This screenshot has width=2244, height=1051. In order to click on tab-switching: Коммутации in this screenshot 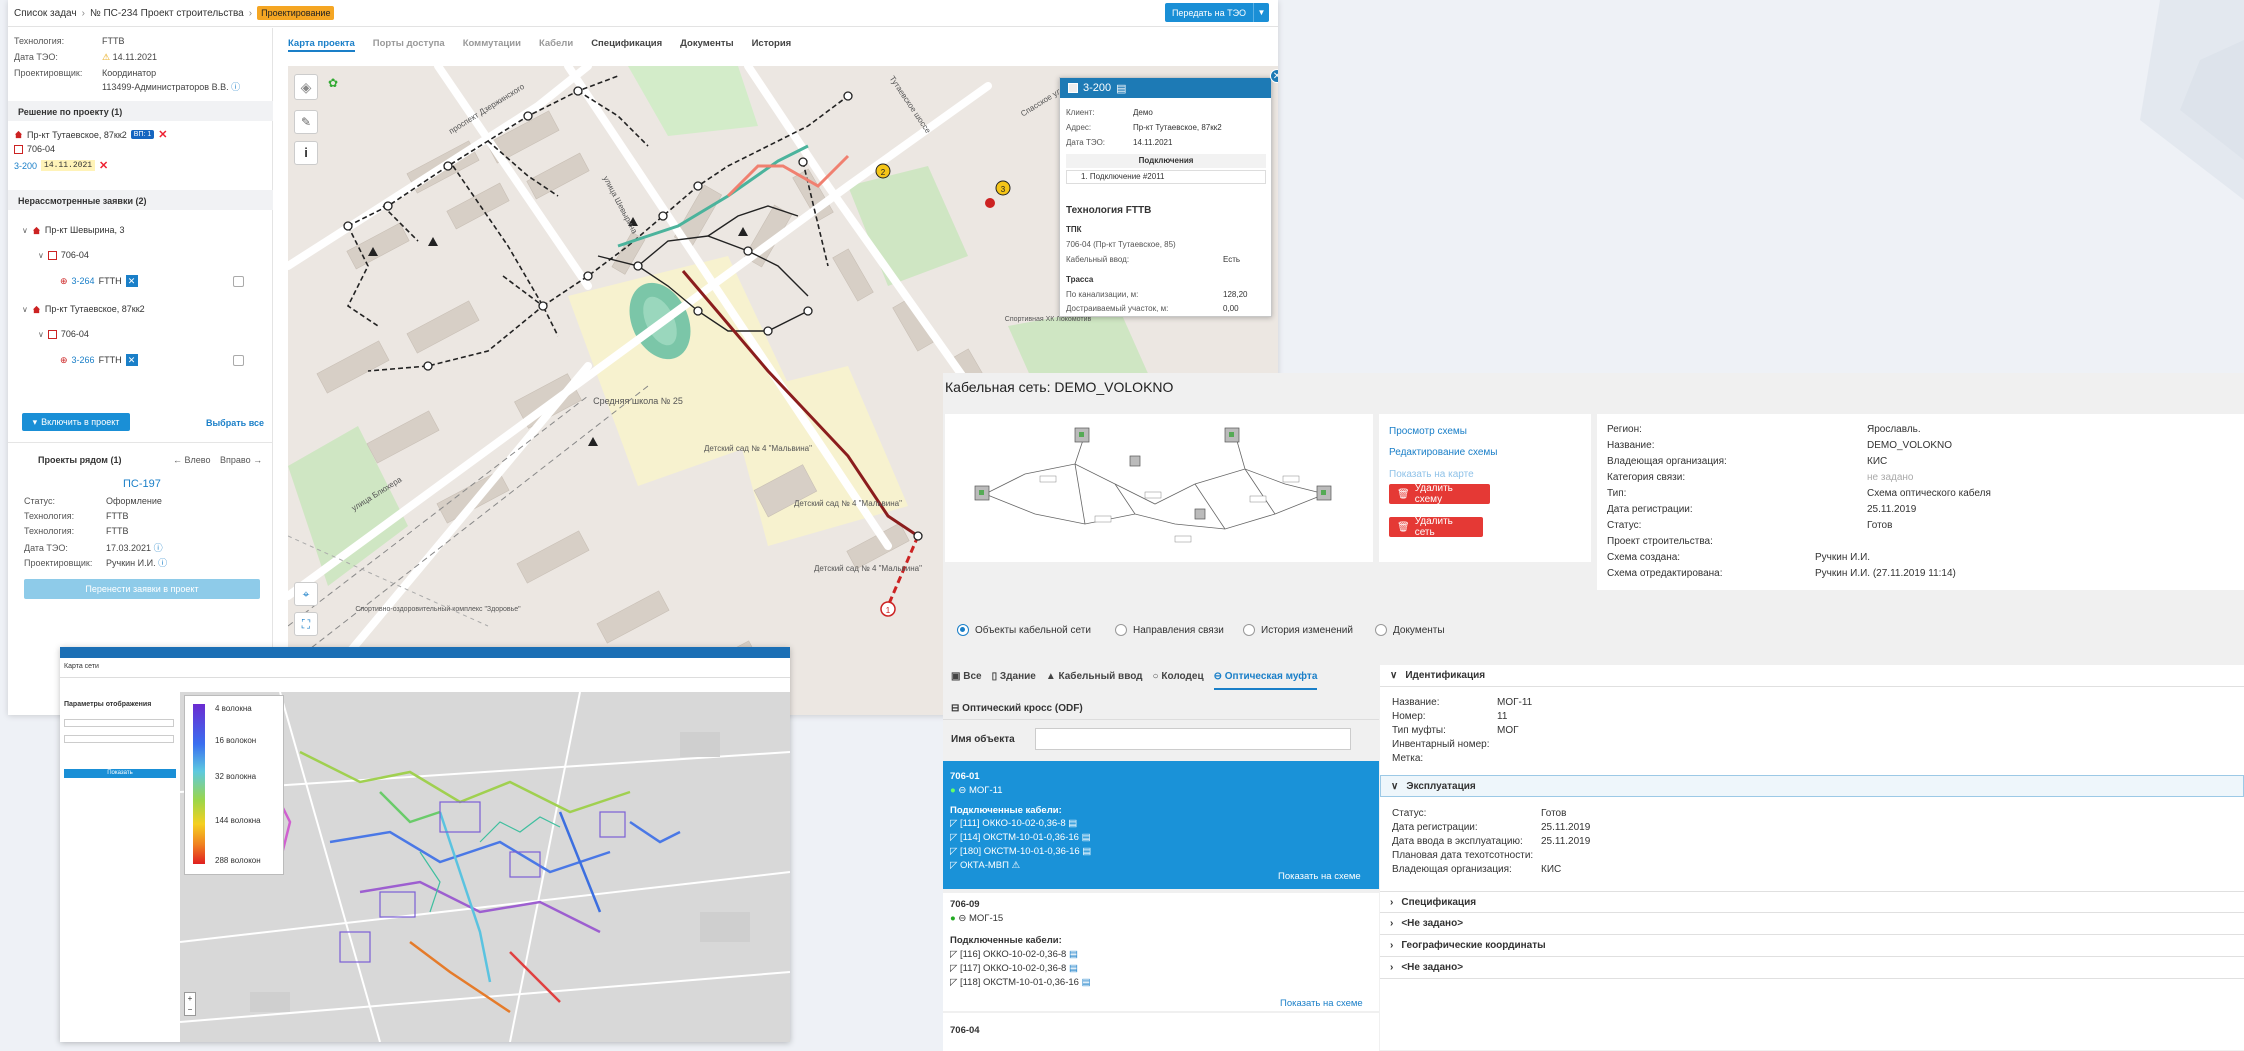, I will do `click(492, 41)`.